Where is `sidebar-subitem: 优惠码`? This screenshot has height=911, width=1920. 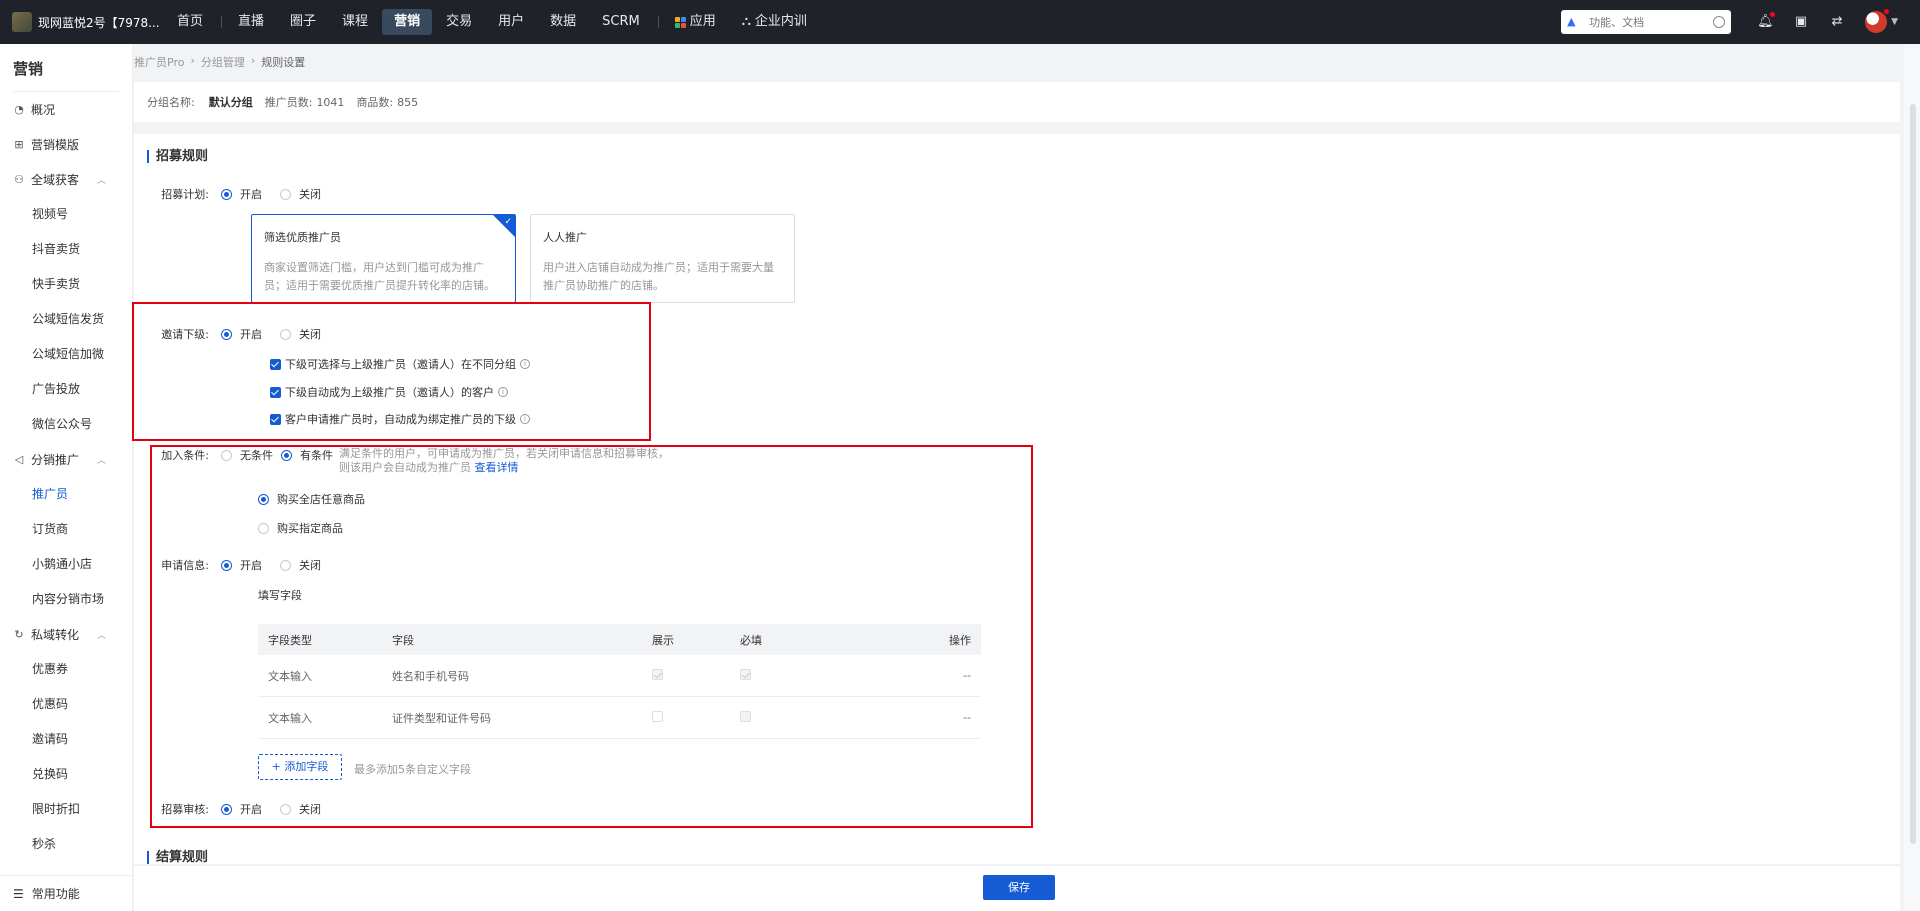
sidebar-subitem: 优惠码 is located at coordinates (66, 704).